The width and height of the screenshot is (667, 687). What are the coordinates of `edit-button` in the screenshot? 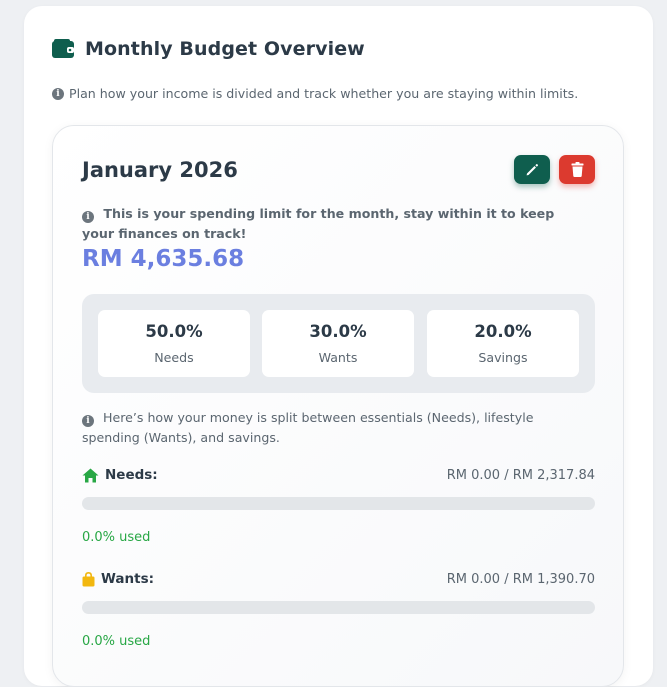 It's located at (532, 169).